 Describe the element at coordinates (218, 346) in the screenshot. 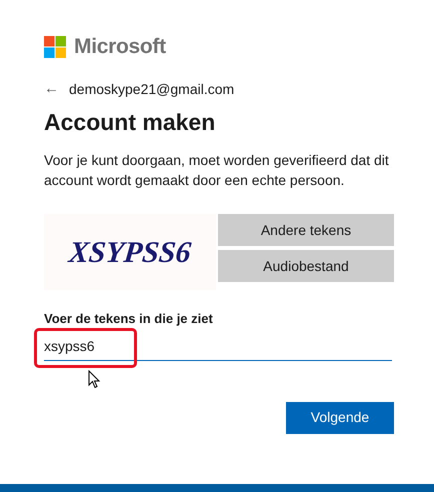

I see `captcha-input-field: xsypss6` at that location.